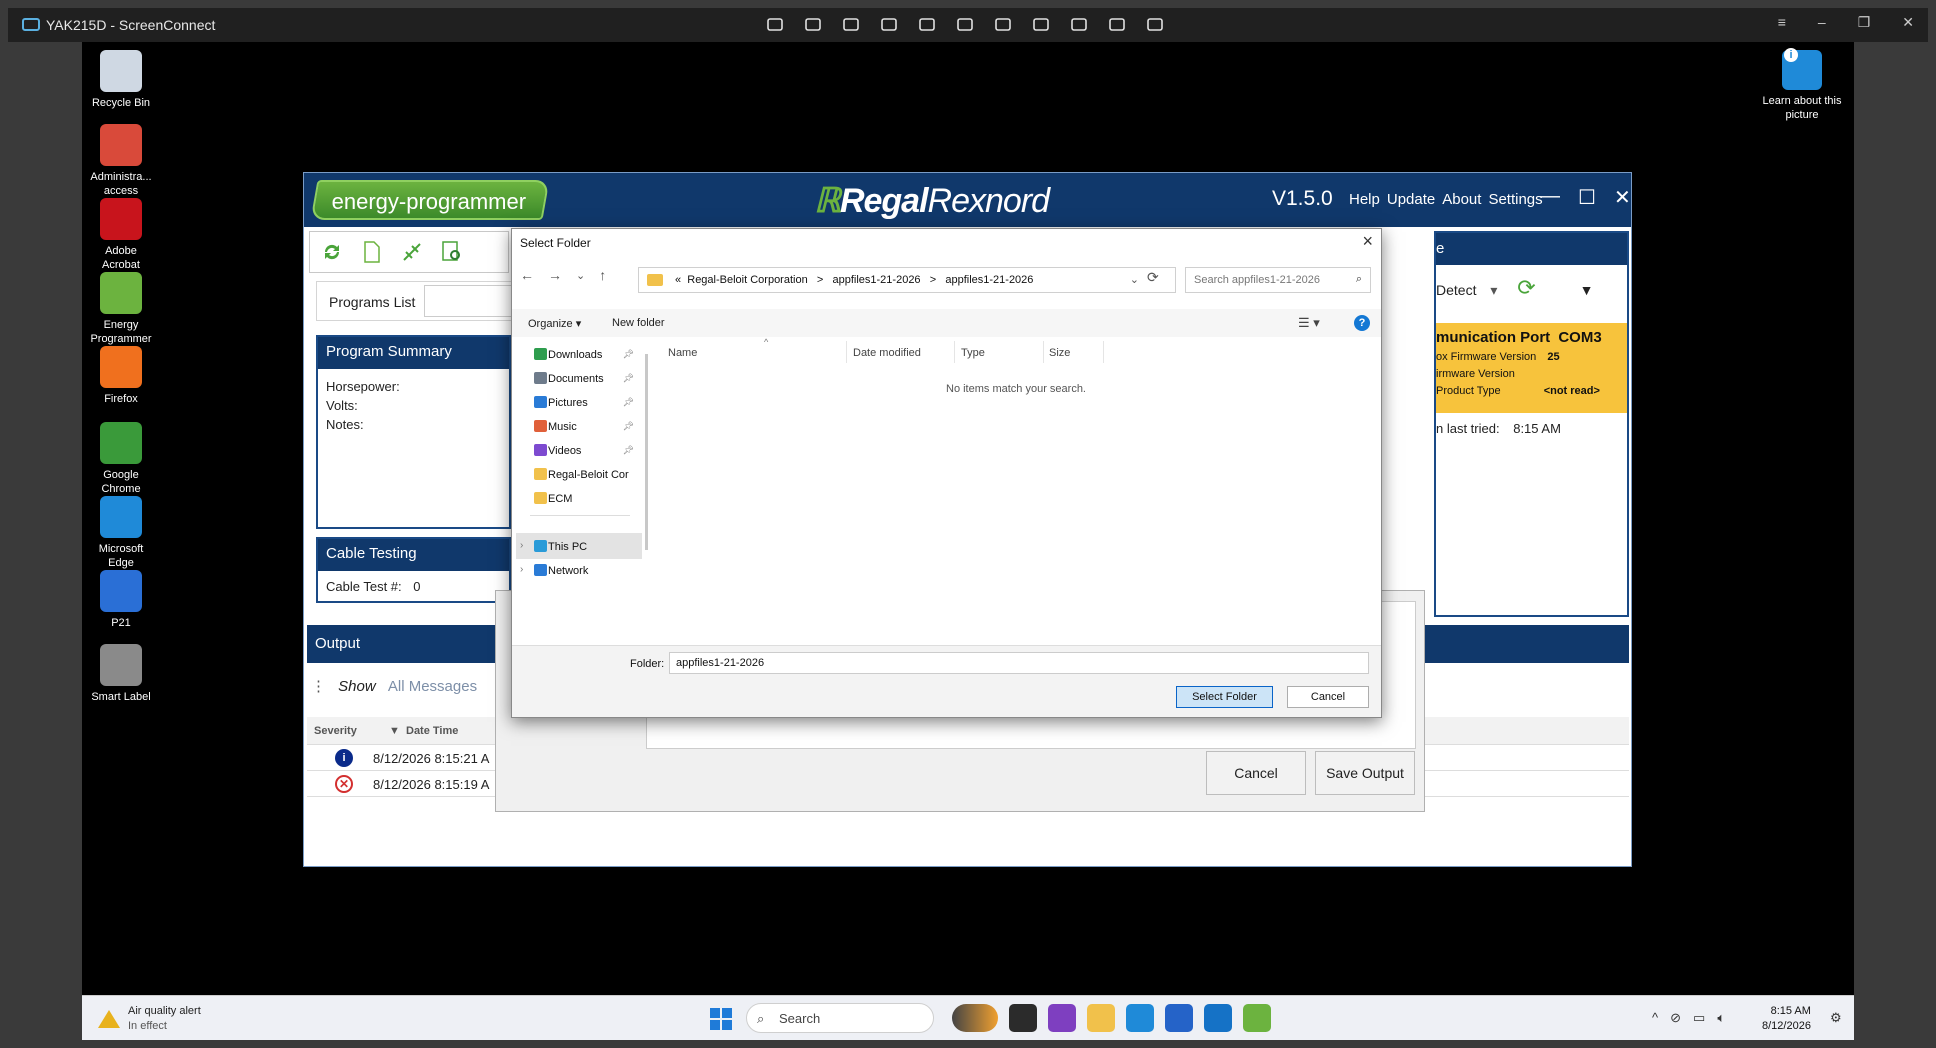 This screenshot has height=1048, width=1936. I want to click on desktop-icon: Recycle Bin, so click(121, 80).